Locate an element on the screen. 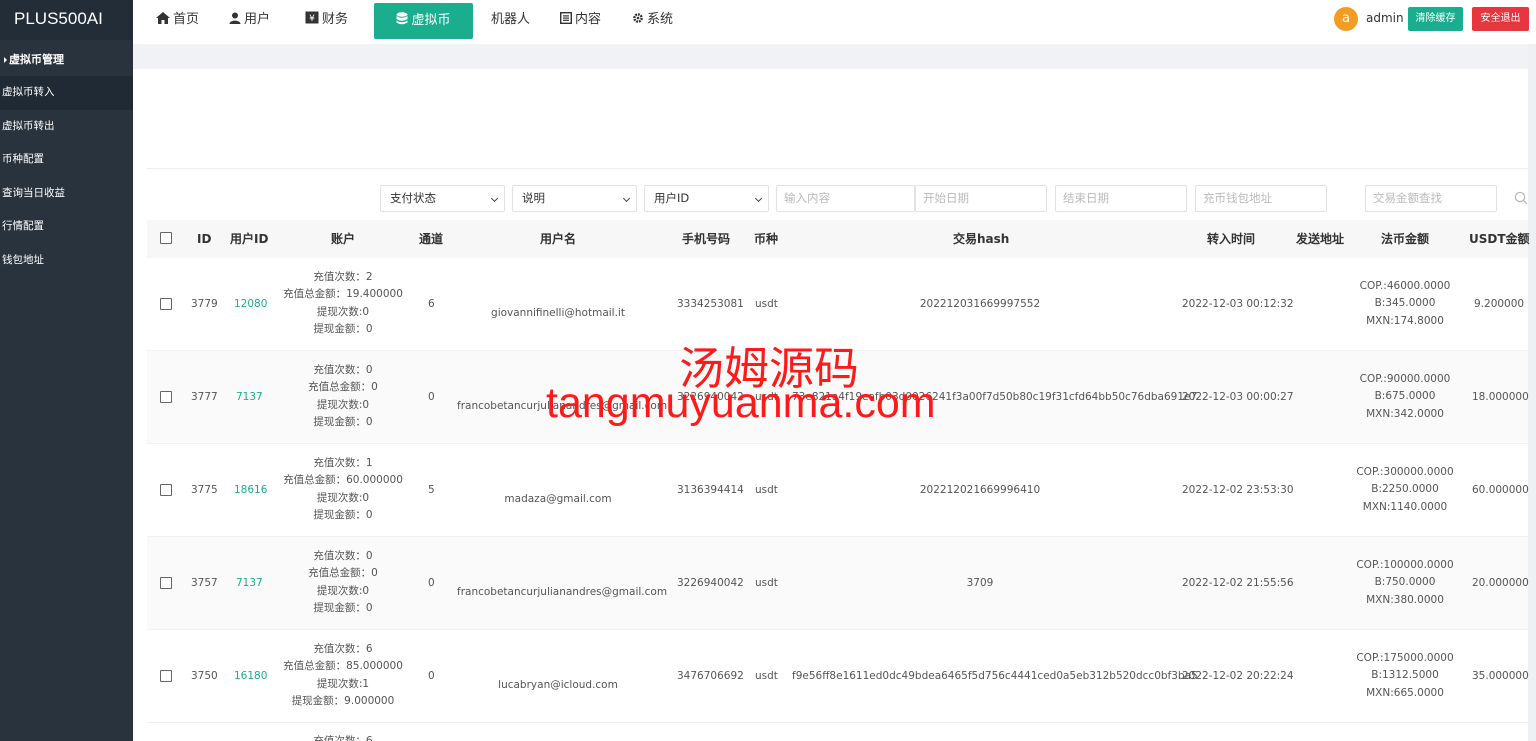 The image size is (1536, 741). nav-system-label: 系统 is located at coordinates (660, 19).